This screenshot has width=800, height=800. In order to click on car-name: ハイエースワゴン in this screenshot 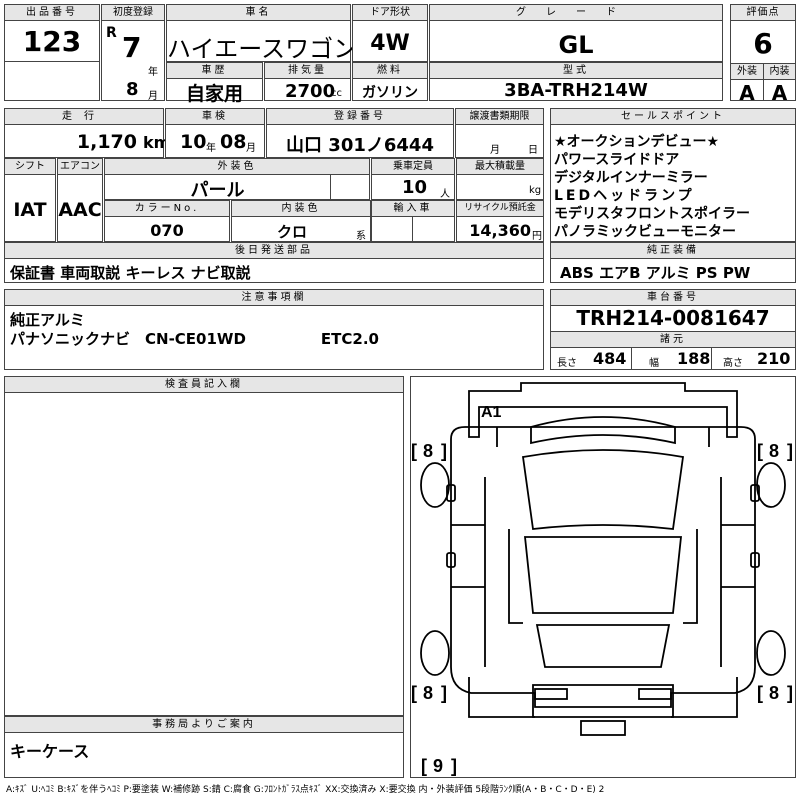, I will do `click(262, 49)`.